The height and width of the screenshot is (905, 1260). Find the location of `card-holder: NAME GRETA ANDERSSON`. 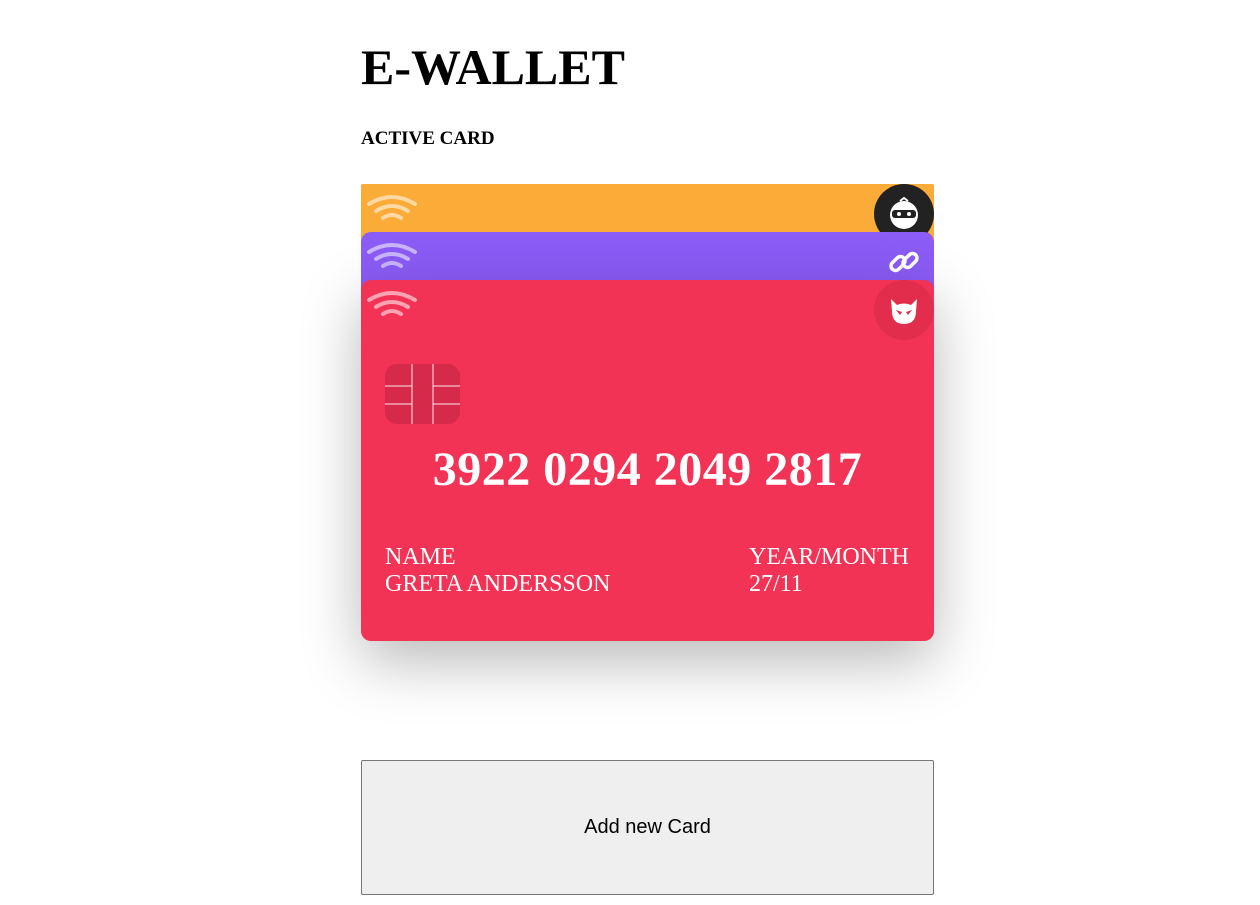

card-holder: NAME GRETA ANDERSSON is located at coordinates (497, 571).